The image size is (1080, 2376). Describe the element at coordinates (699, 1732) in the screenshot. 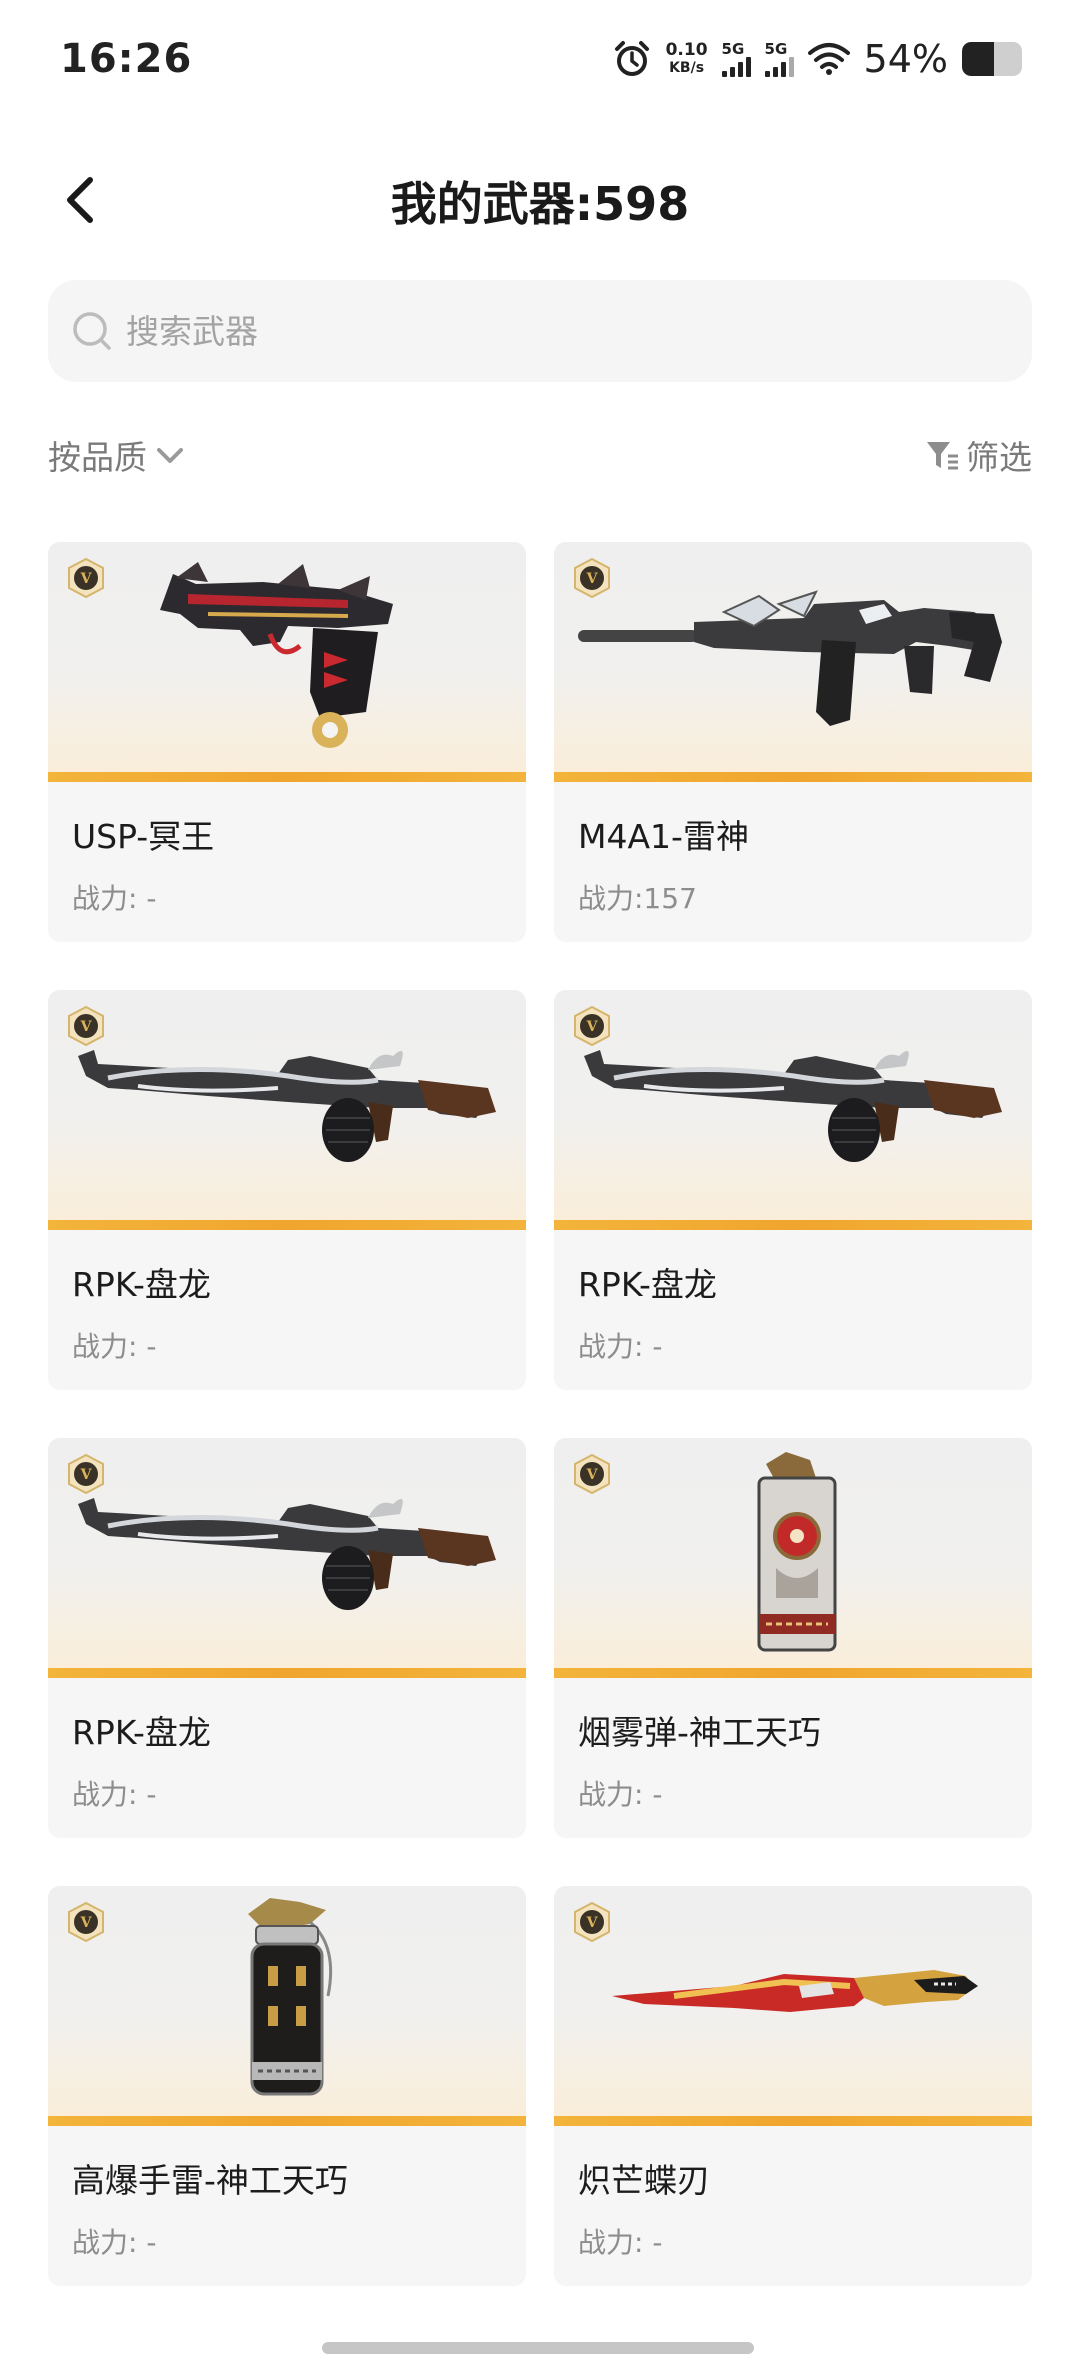

I see `weapon-name: 烟雾弹-神工天巧` at that location.